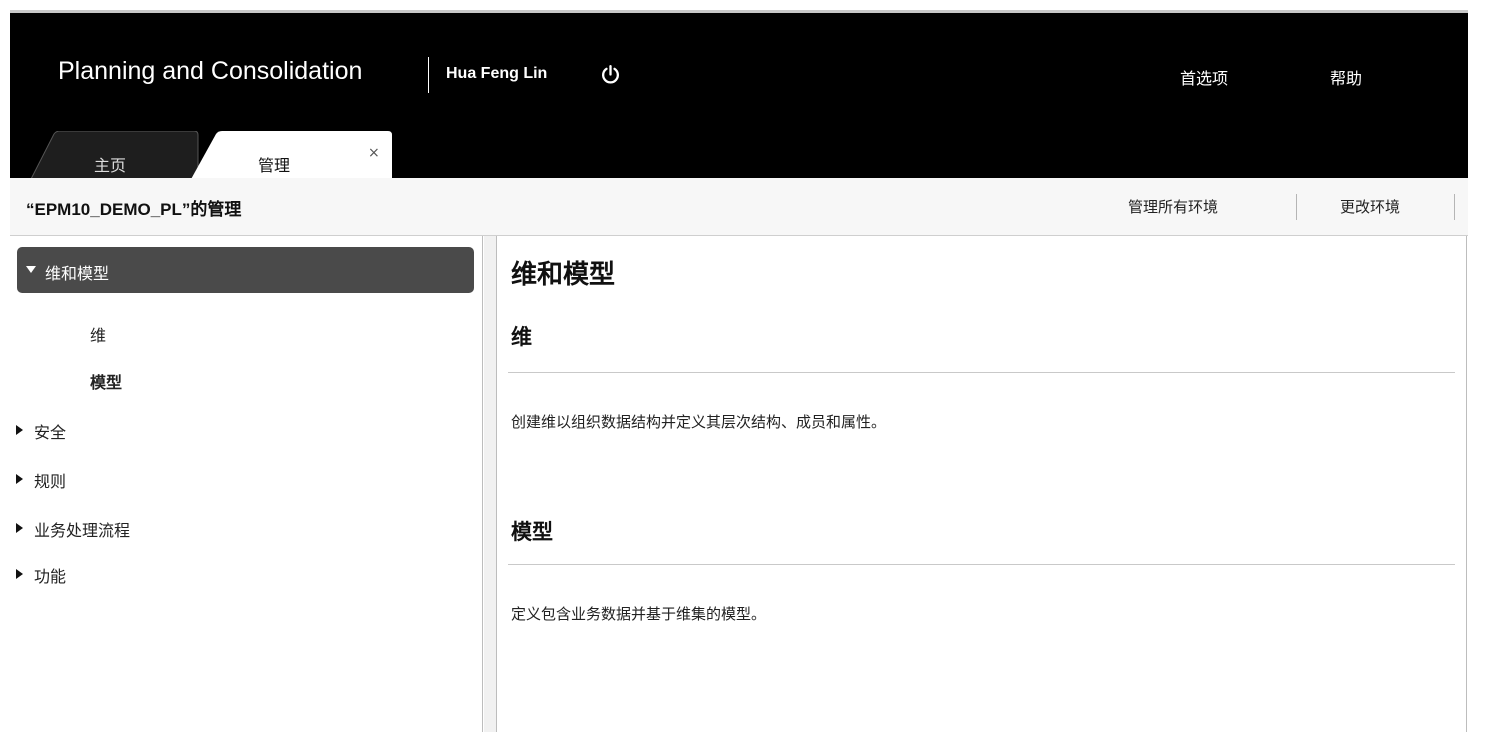 This screenshot has width=1485, height=734. I want to click on tab-home-label: 主页, so click(110, 165).